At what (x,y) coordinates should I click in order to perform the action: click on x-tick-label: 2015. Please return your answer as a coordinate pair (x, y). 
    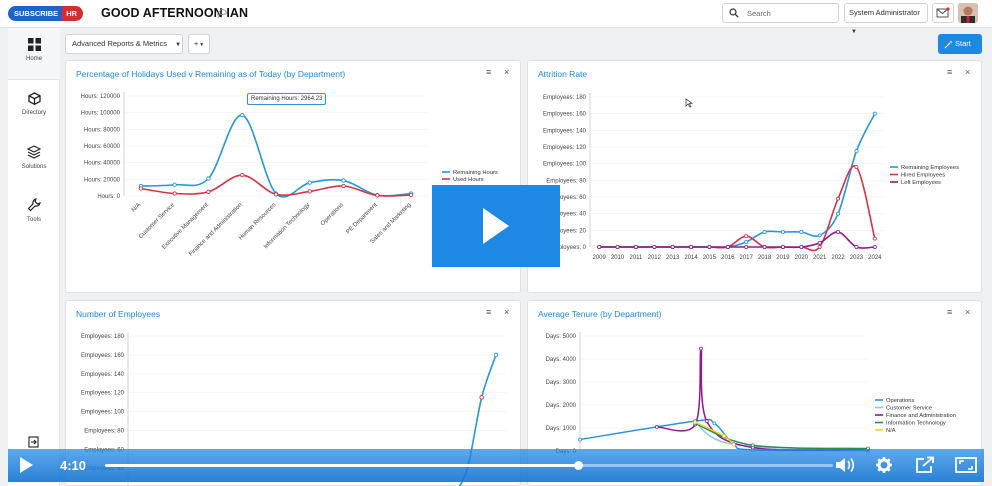
    Looking at the image, I should click on (710, 258).